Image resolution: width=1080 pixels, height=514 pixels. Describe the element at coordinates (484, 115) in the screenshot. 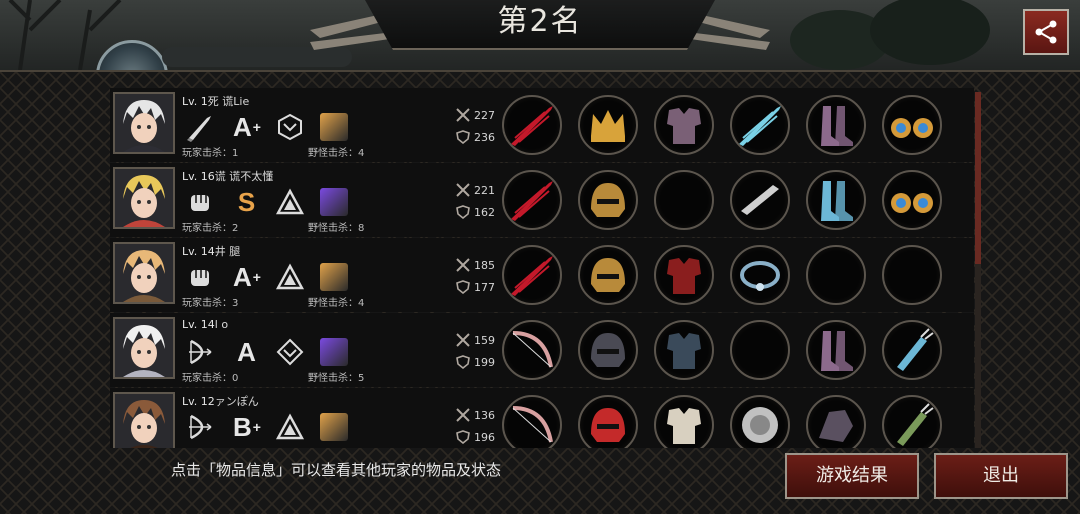

I see `attack-value: 227` at that location.